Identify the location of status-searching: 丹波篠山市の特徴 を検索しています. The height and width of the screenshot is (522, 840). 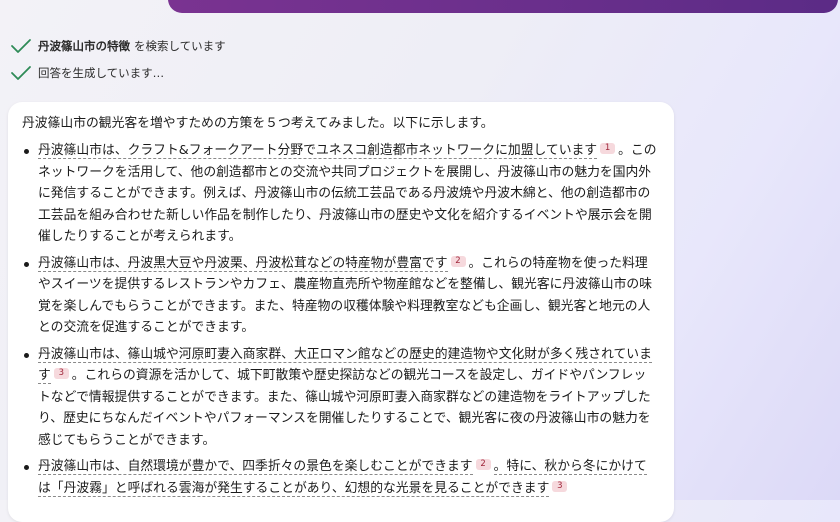
(118, 46).